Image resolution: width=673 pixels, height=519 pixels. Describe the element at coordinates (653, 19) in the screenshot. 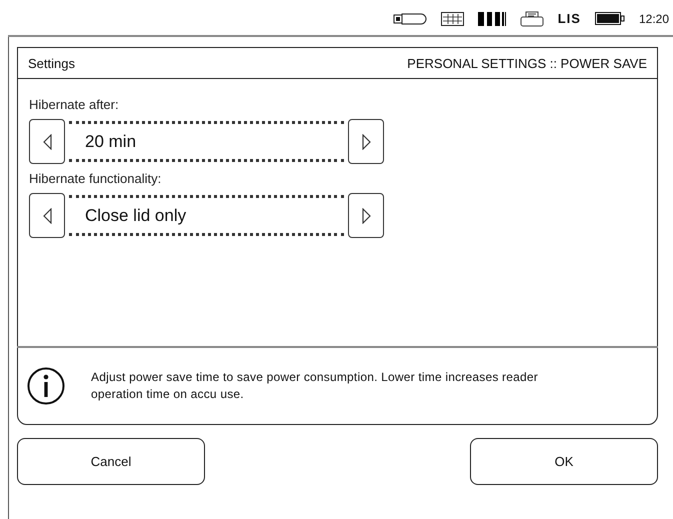

I see `clock-time: 12:20` at that location.